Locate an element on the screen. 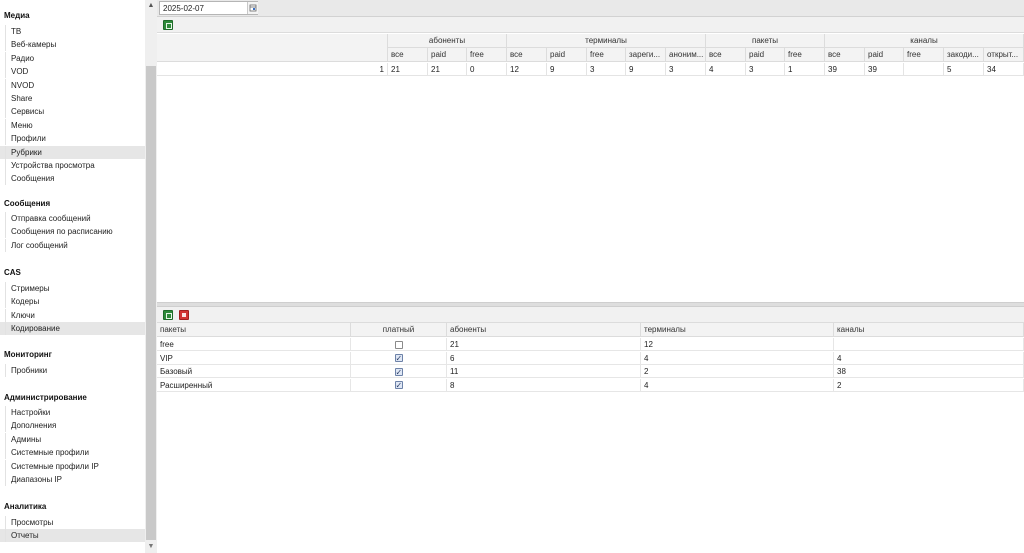 This screenshot has width=1024, height=553. table-cell: 0 is located at coordinates (487, 69).